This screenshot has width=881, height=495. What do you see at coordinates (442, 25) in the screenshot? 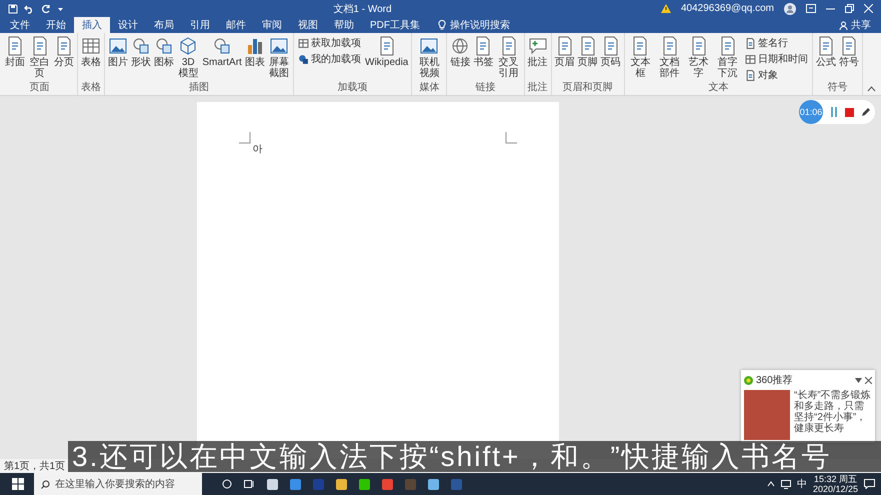
I see `lightbulb-icon` at bounding box center [442, 25].